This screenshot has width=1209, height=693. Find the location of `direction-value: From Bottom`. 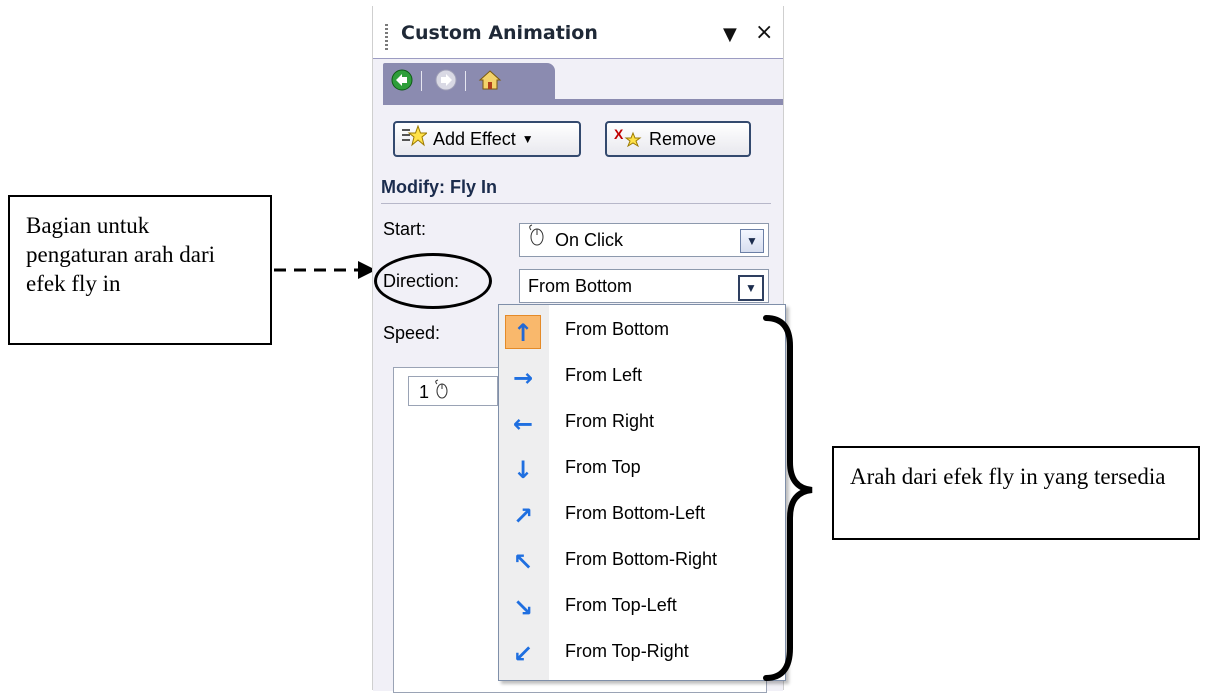

direction-value: From Bottom is located at coordinates (580, 286).